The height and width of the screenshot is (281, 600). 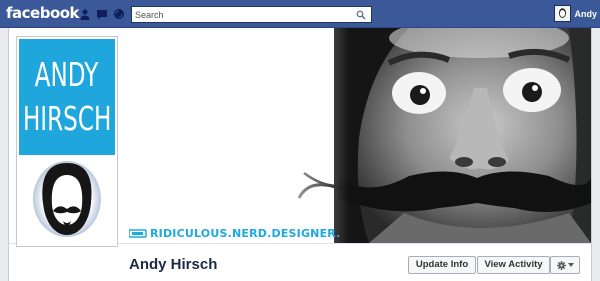 I want to click on profile-name: Andy Hirsch, so click(x=173, y=264).